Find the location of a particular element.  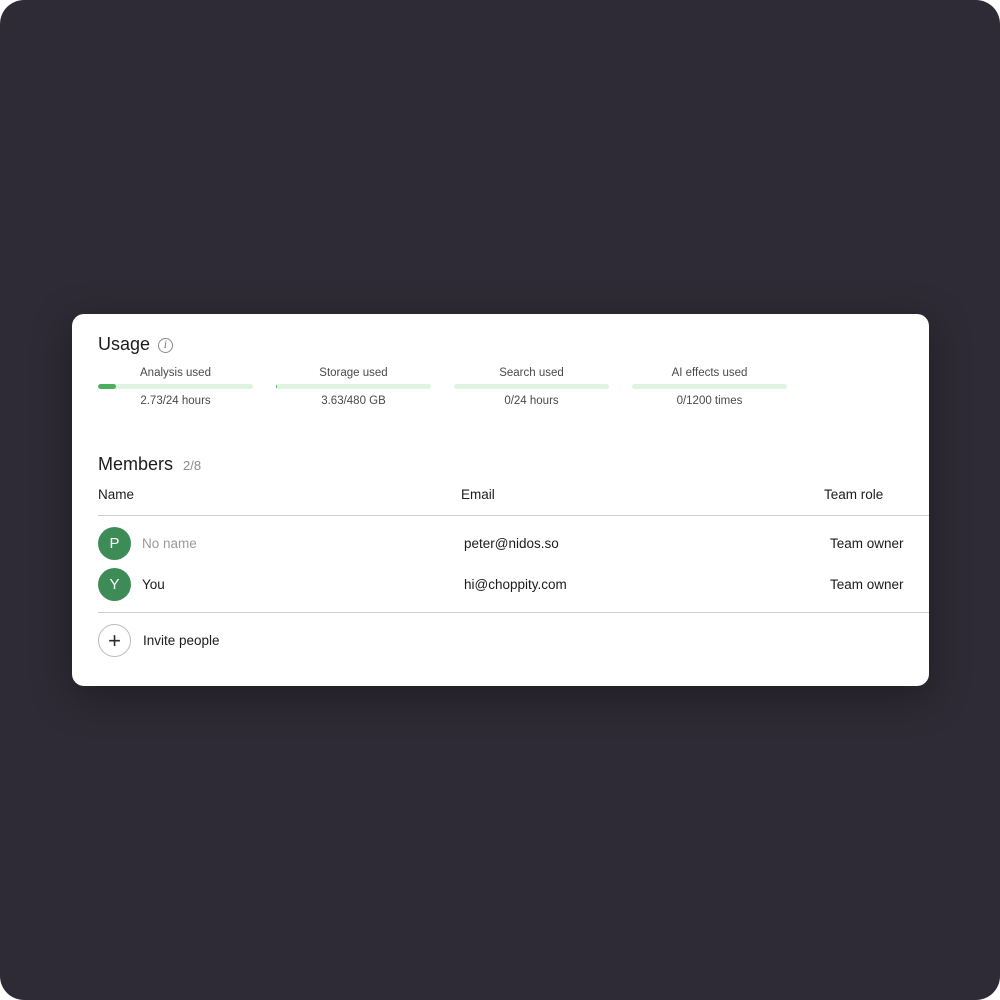

member-name: No name is located at coordinates (169, 543).